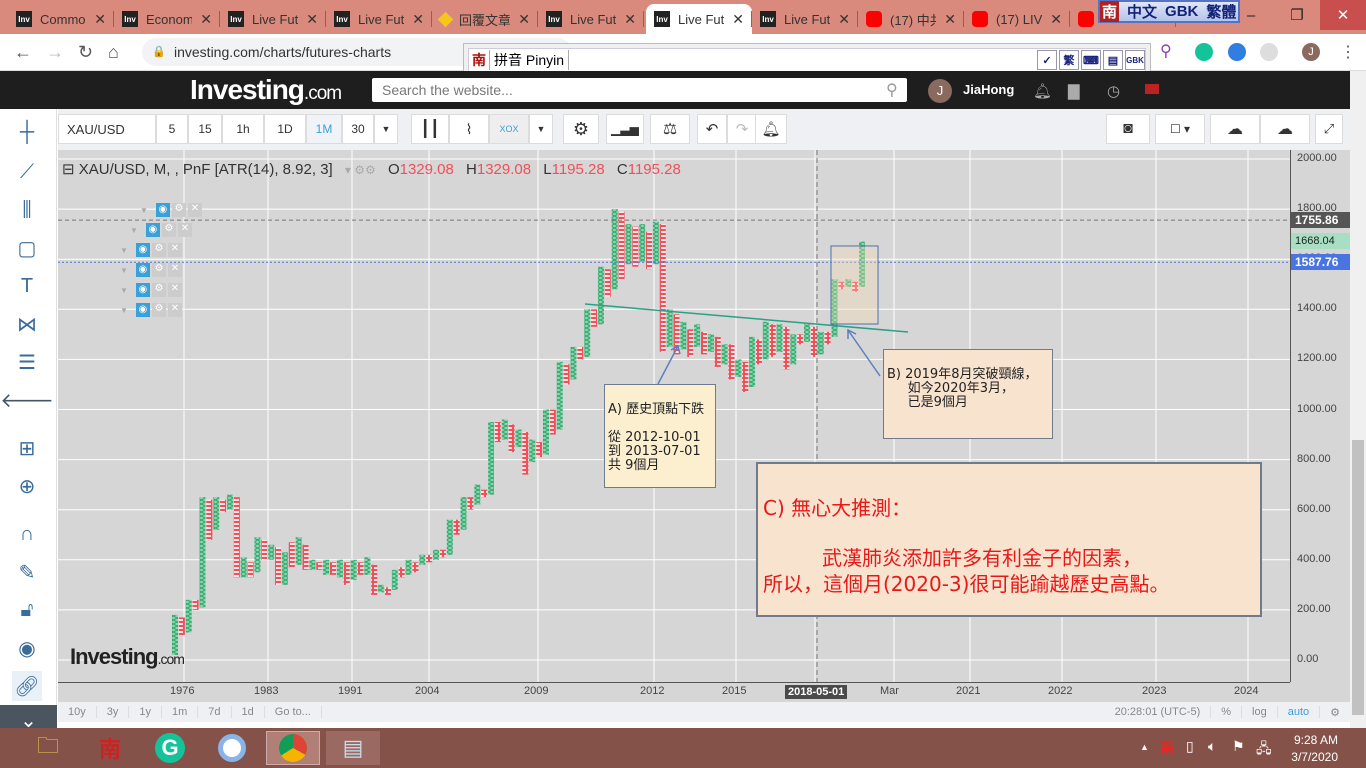 This screenshot has width=1366, height=768. I want to click on indicators-icon: ▁▃▅, so click(625, 129).